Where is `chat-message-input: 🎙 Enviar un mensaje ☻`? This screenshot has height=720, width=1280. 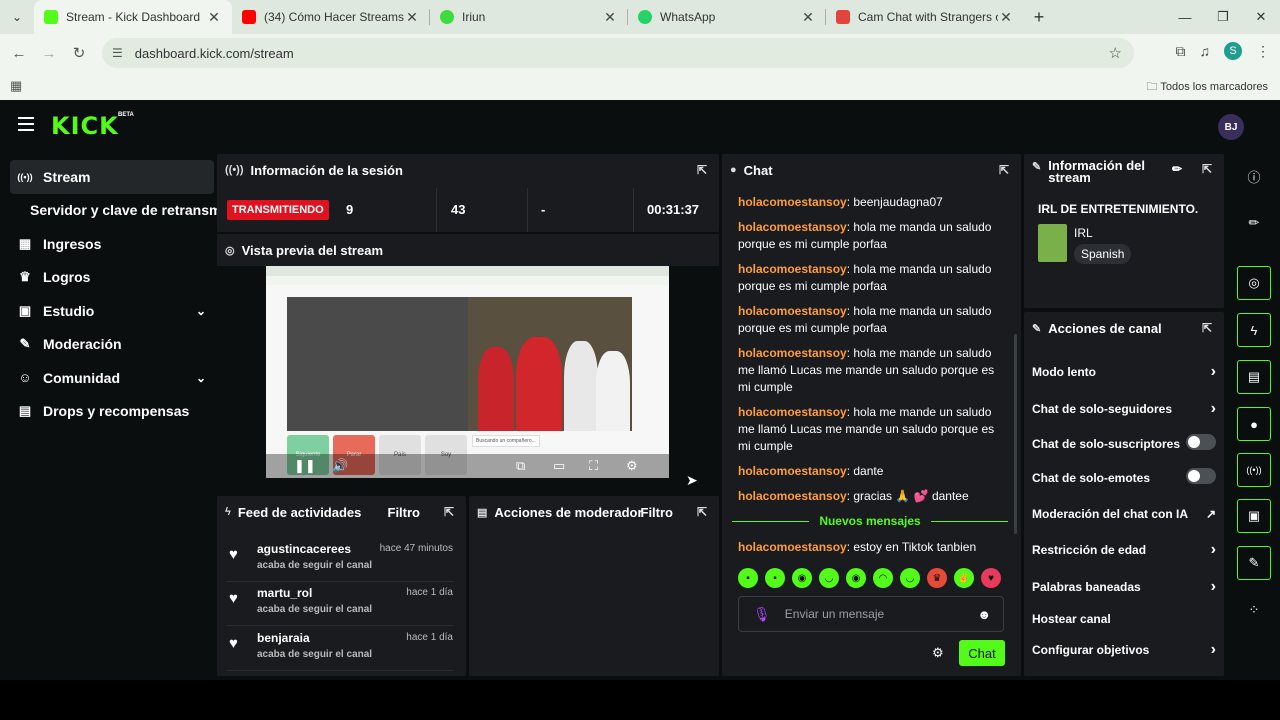 chat-message-input: 🎙 Enviar un mensaje ☻ is located at coordinates (871, 614).